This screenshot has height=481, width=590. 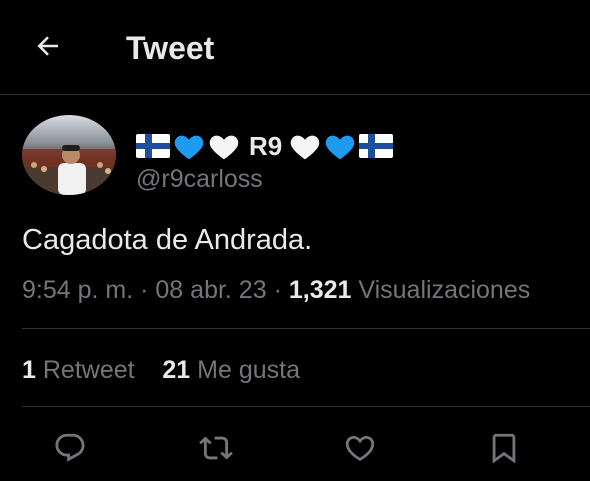 I want to click on bookmark-button, so click(x=504, y=448).